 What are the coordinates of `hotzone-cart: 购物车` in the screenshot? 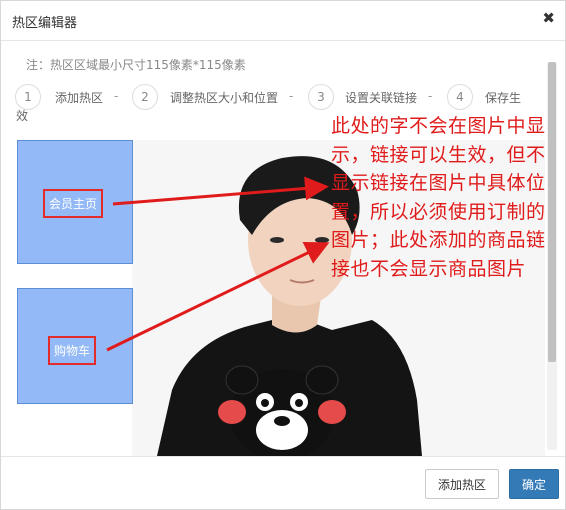 It's located at (75, 346).